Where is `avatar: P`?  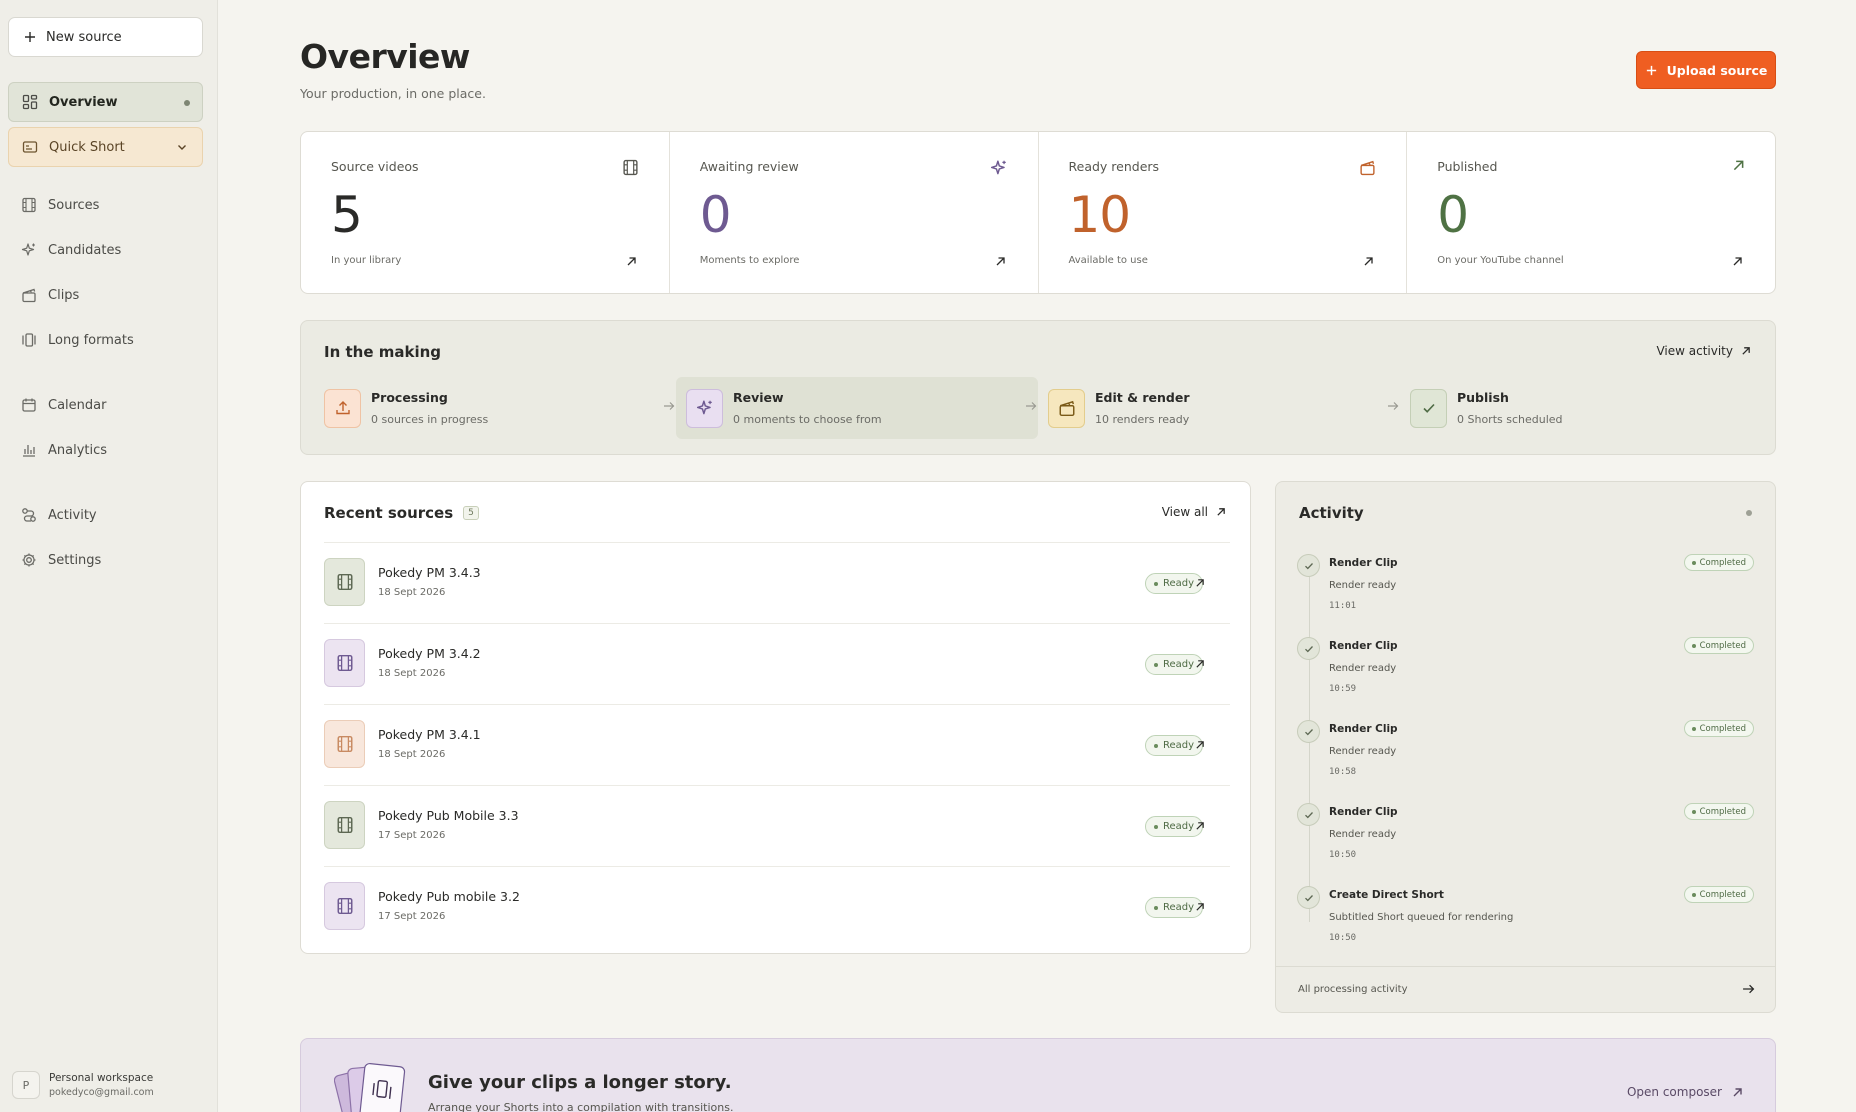
avatar: P is located at coordinates (26, 1085).